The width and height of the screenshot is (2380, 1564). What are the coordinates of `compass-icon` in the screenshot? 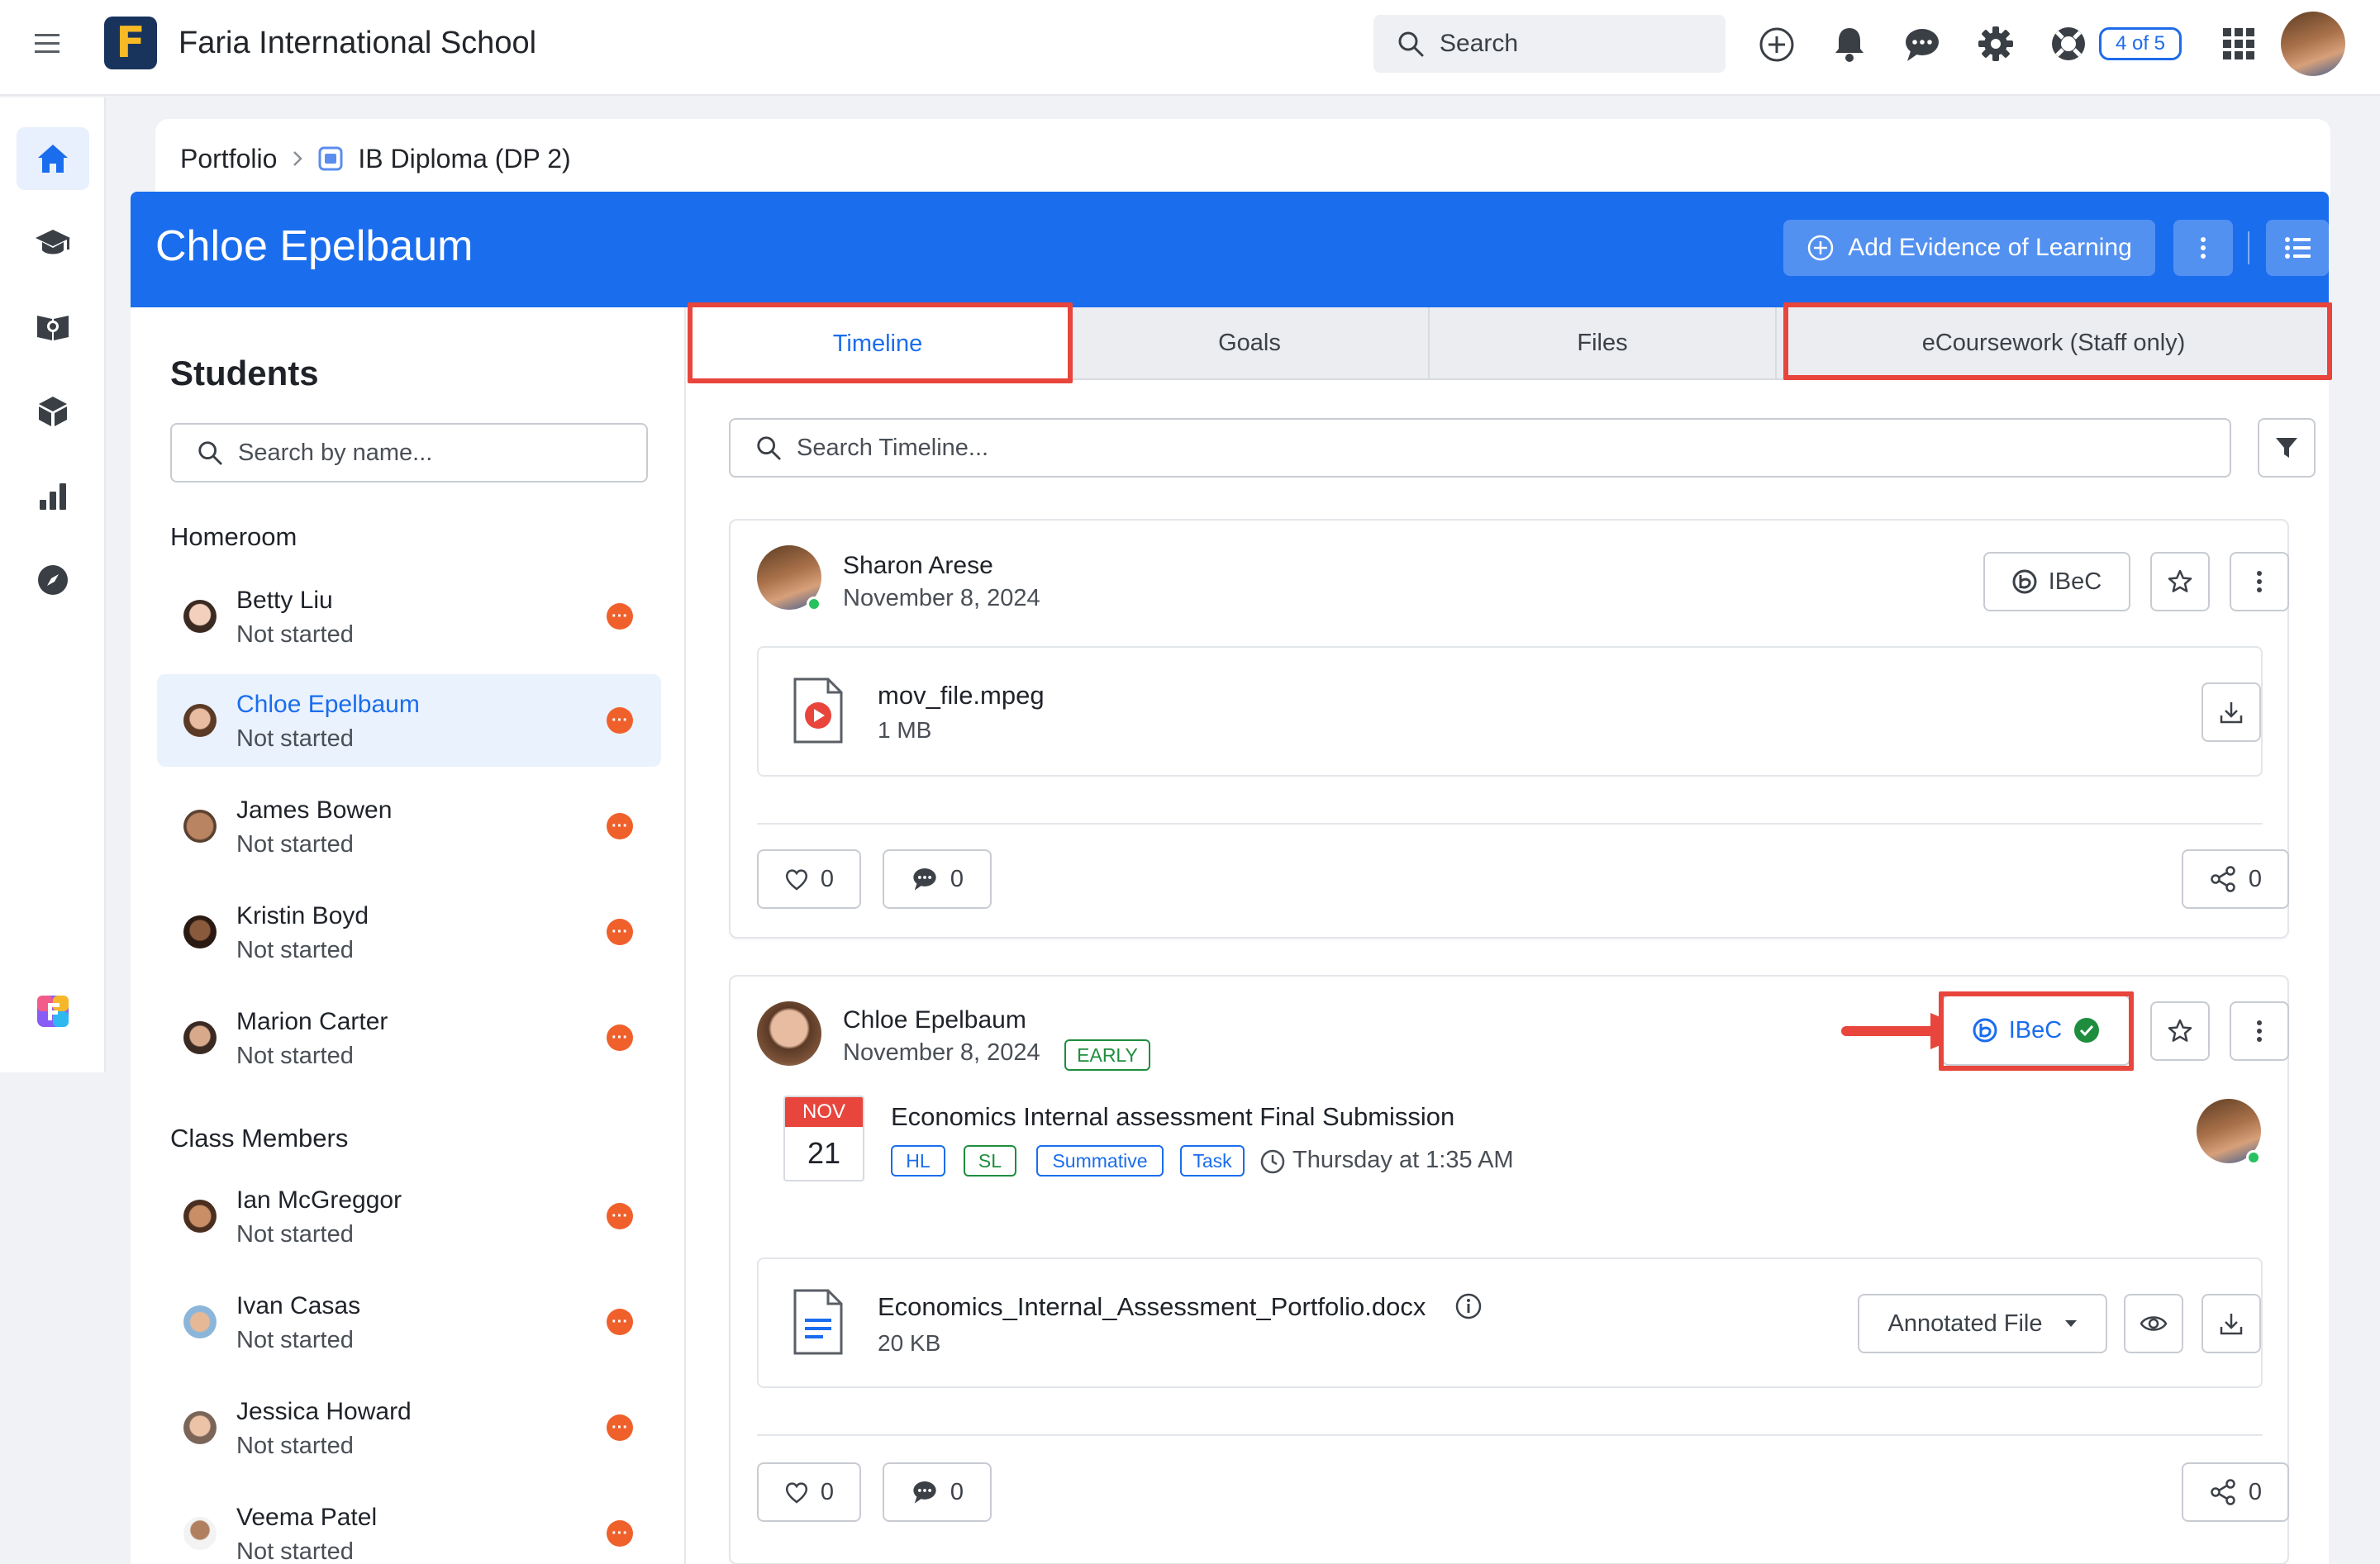 It's located at (53, 580).